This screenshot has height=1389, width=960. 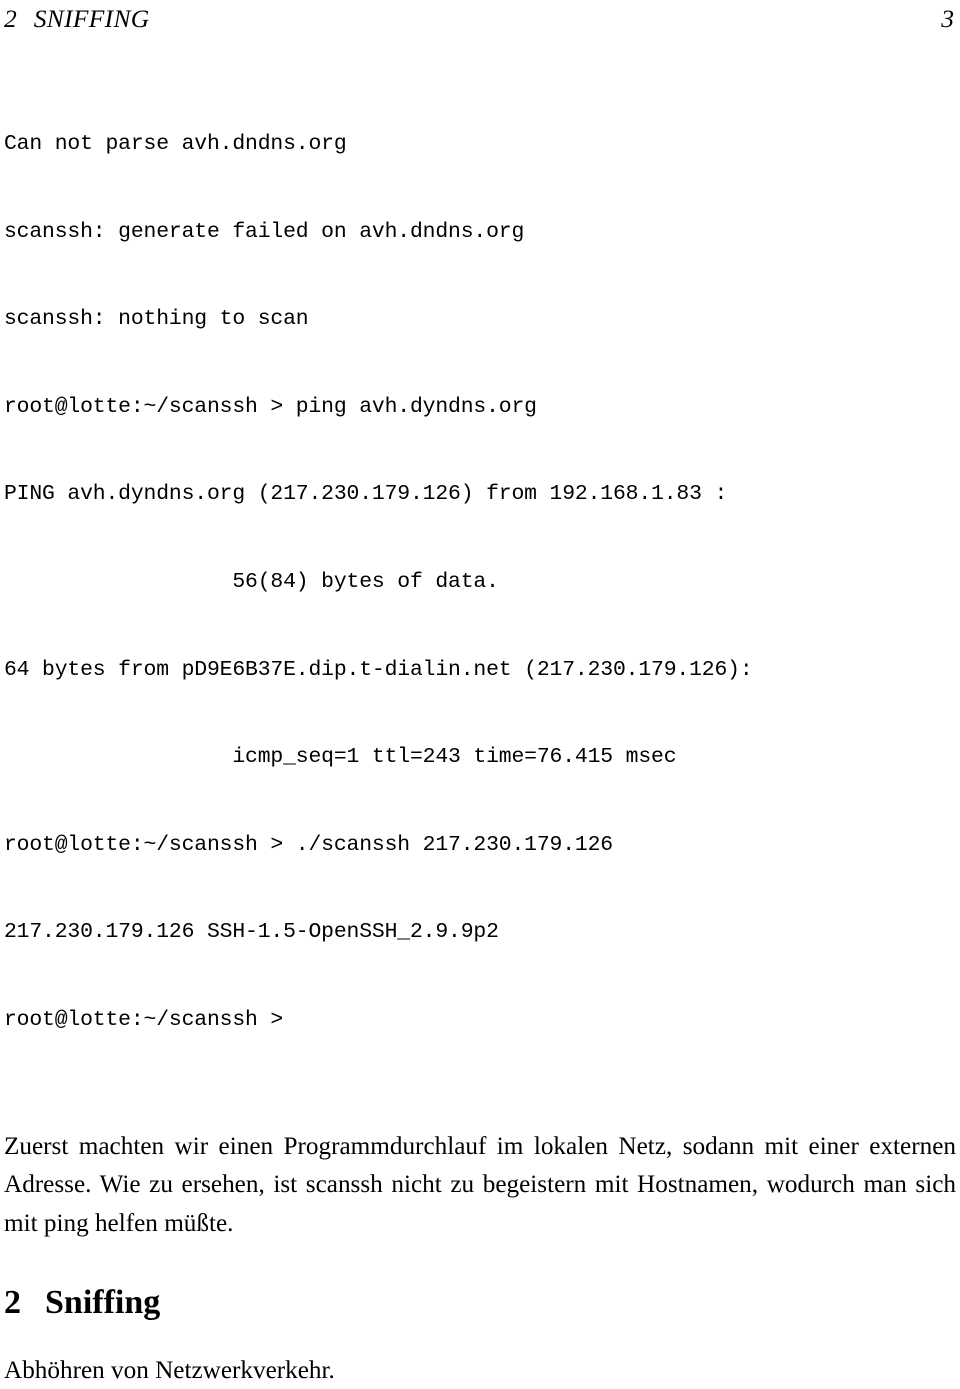 I want to click on running-header-left: 2 SNIFFING, so click(x=76, y=19).